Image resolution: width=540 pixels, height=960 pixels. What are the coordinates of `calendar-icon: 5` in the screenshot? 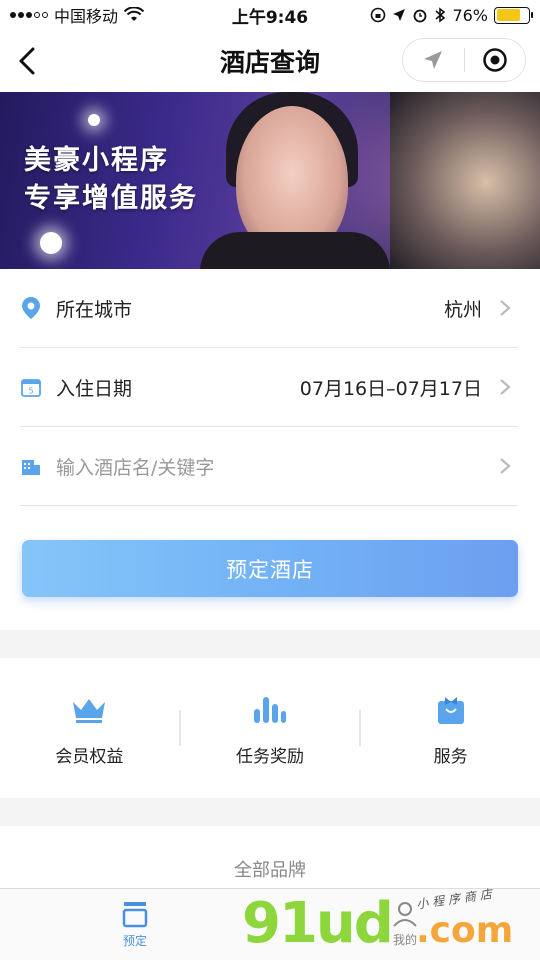 It's located at (31, 387).